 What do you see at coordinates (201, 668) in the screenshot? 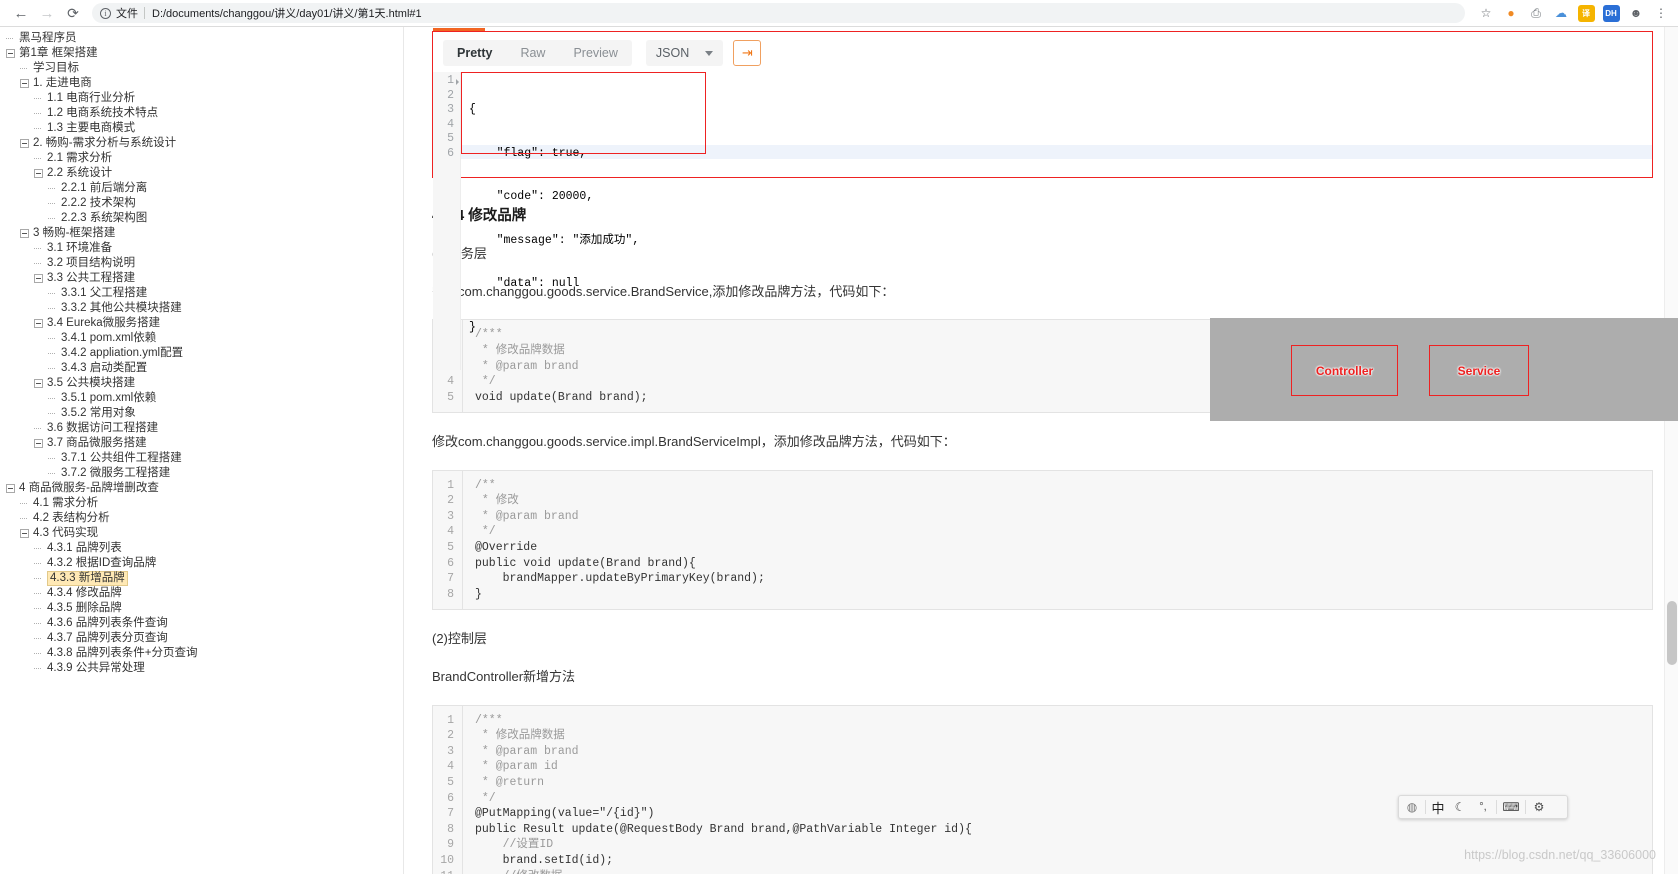
I see `toc-item: 4.3.9 公共异常处理` at bounding box center [201, 668].